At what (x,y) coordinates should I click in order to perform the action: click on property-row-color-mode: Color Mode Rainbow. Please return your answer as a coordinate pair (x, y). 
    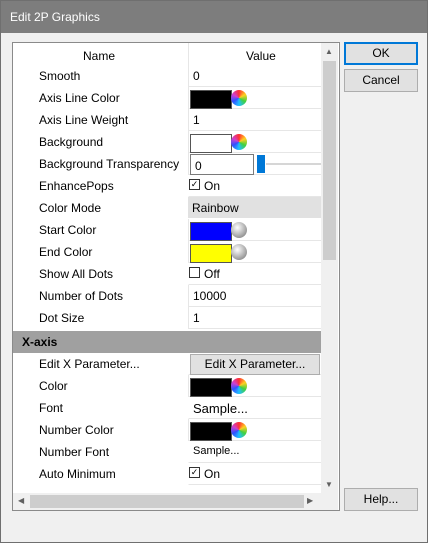
    Looking at the image, I should click on (167, 208).